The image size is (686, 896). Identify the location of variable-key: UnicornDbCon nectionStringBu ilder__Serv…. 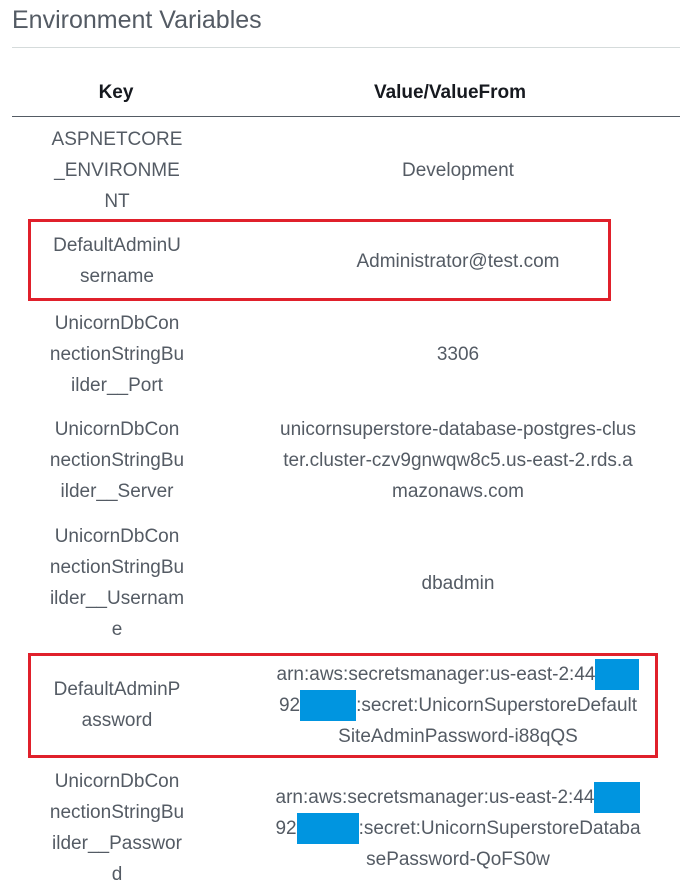
(117, 460).